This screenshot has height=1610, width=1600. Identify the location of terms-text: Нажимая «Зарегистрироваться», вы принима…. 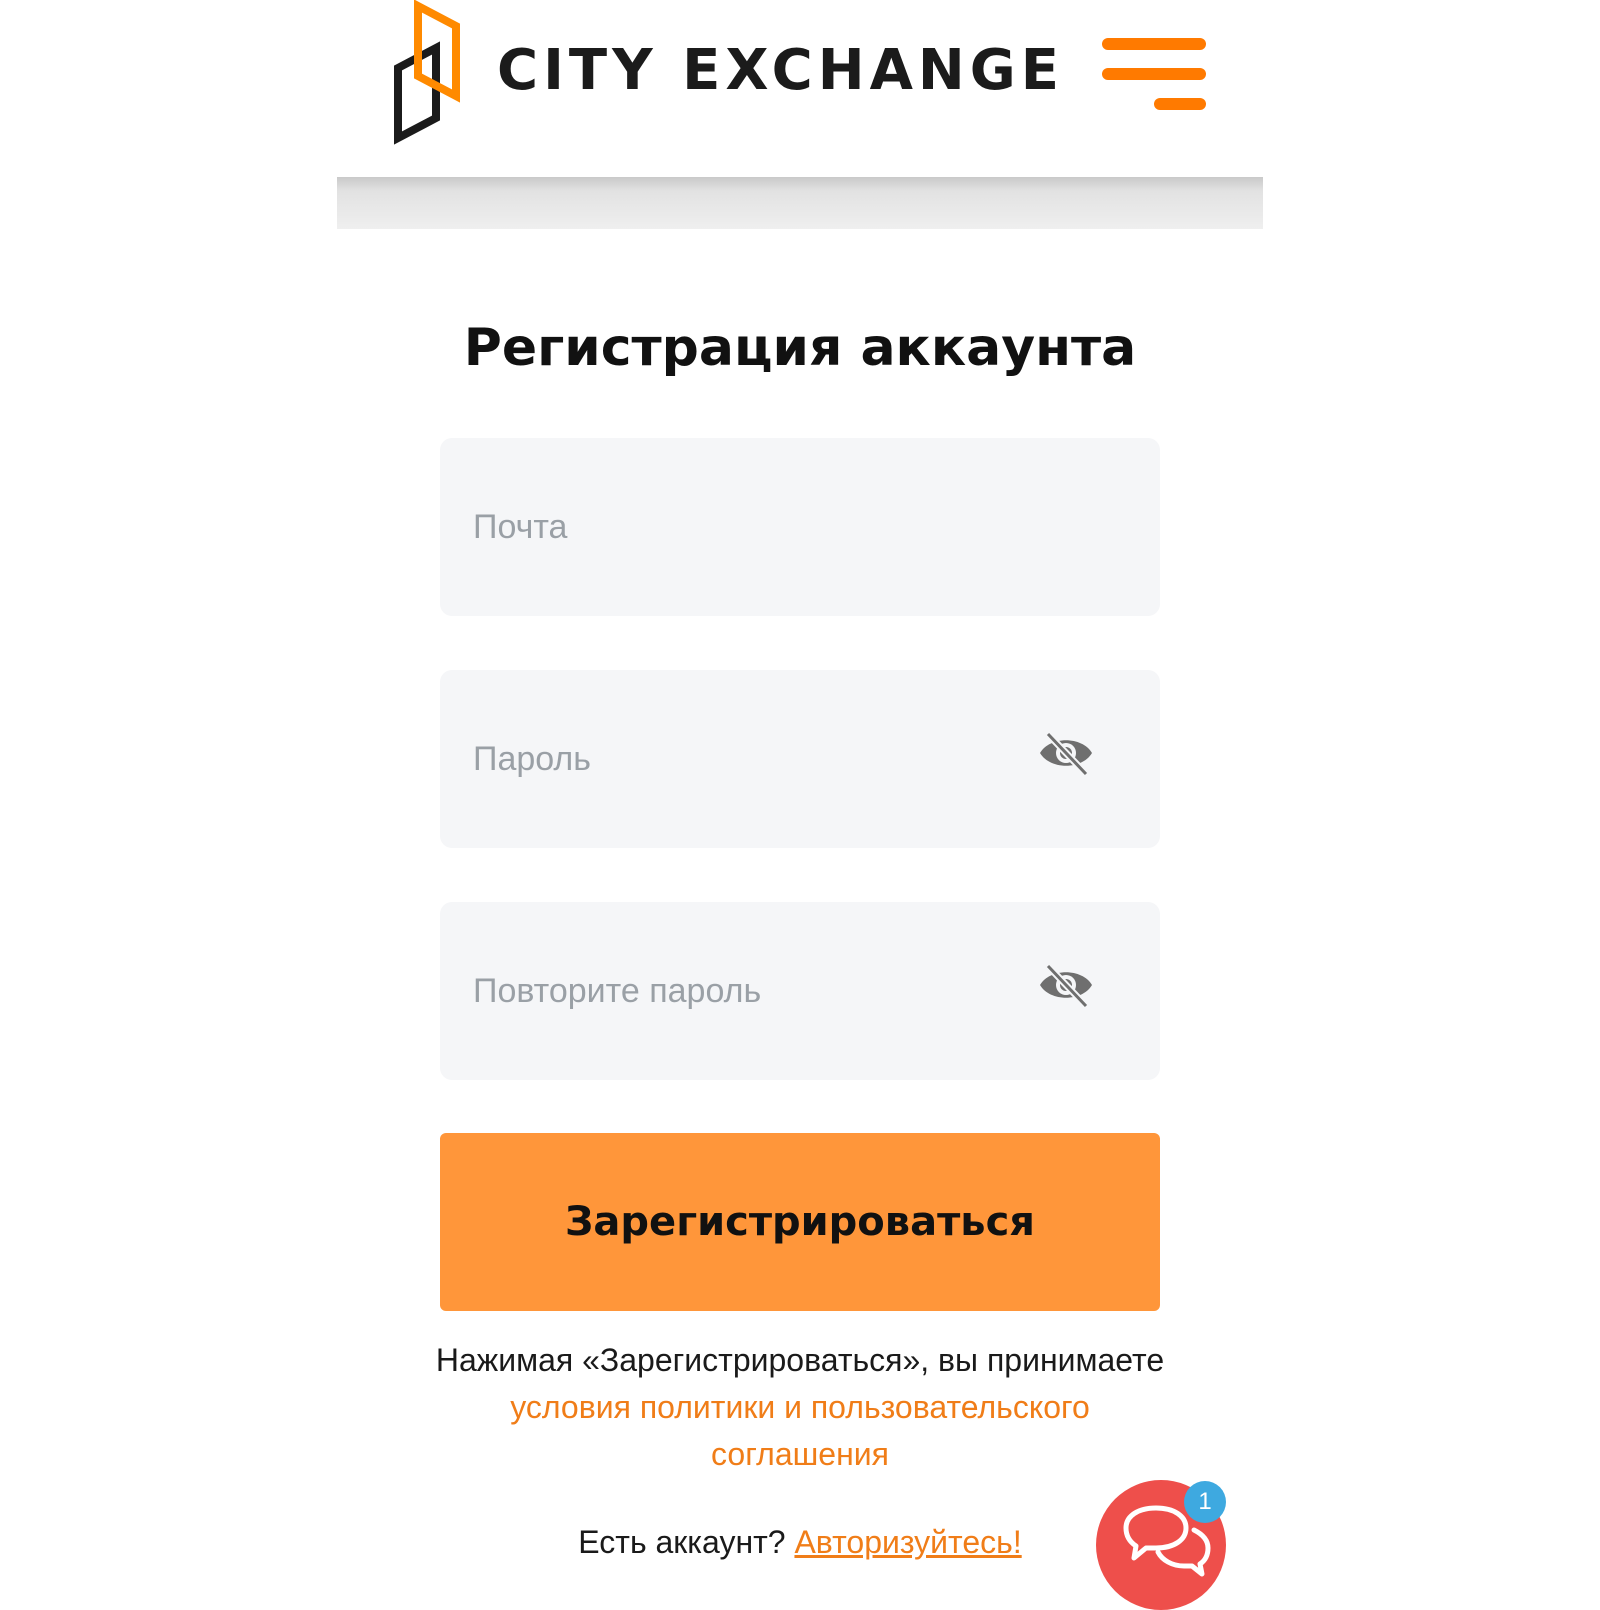
(800, 1360).